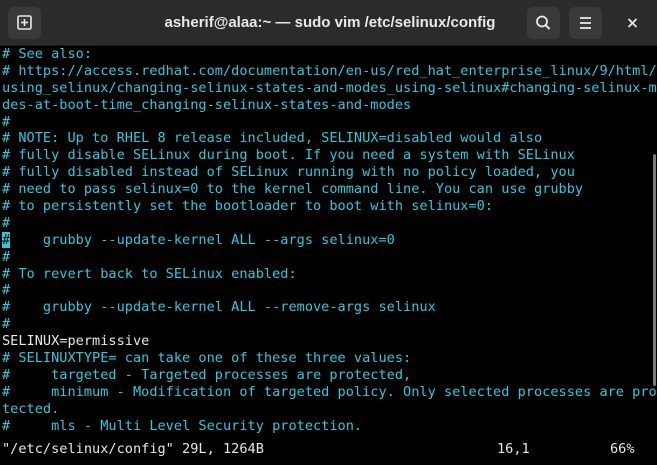  I want to click on scrollbar, so click(654, 244).